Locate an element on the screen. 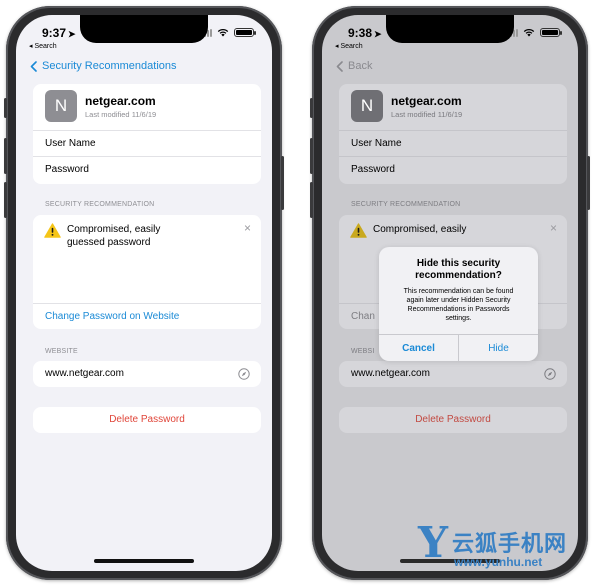  time-label: 9:37 is located at coordinates (54, 33).